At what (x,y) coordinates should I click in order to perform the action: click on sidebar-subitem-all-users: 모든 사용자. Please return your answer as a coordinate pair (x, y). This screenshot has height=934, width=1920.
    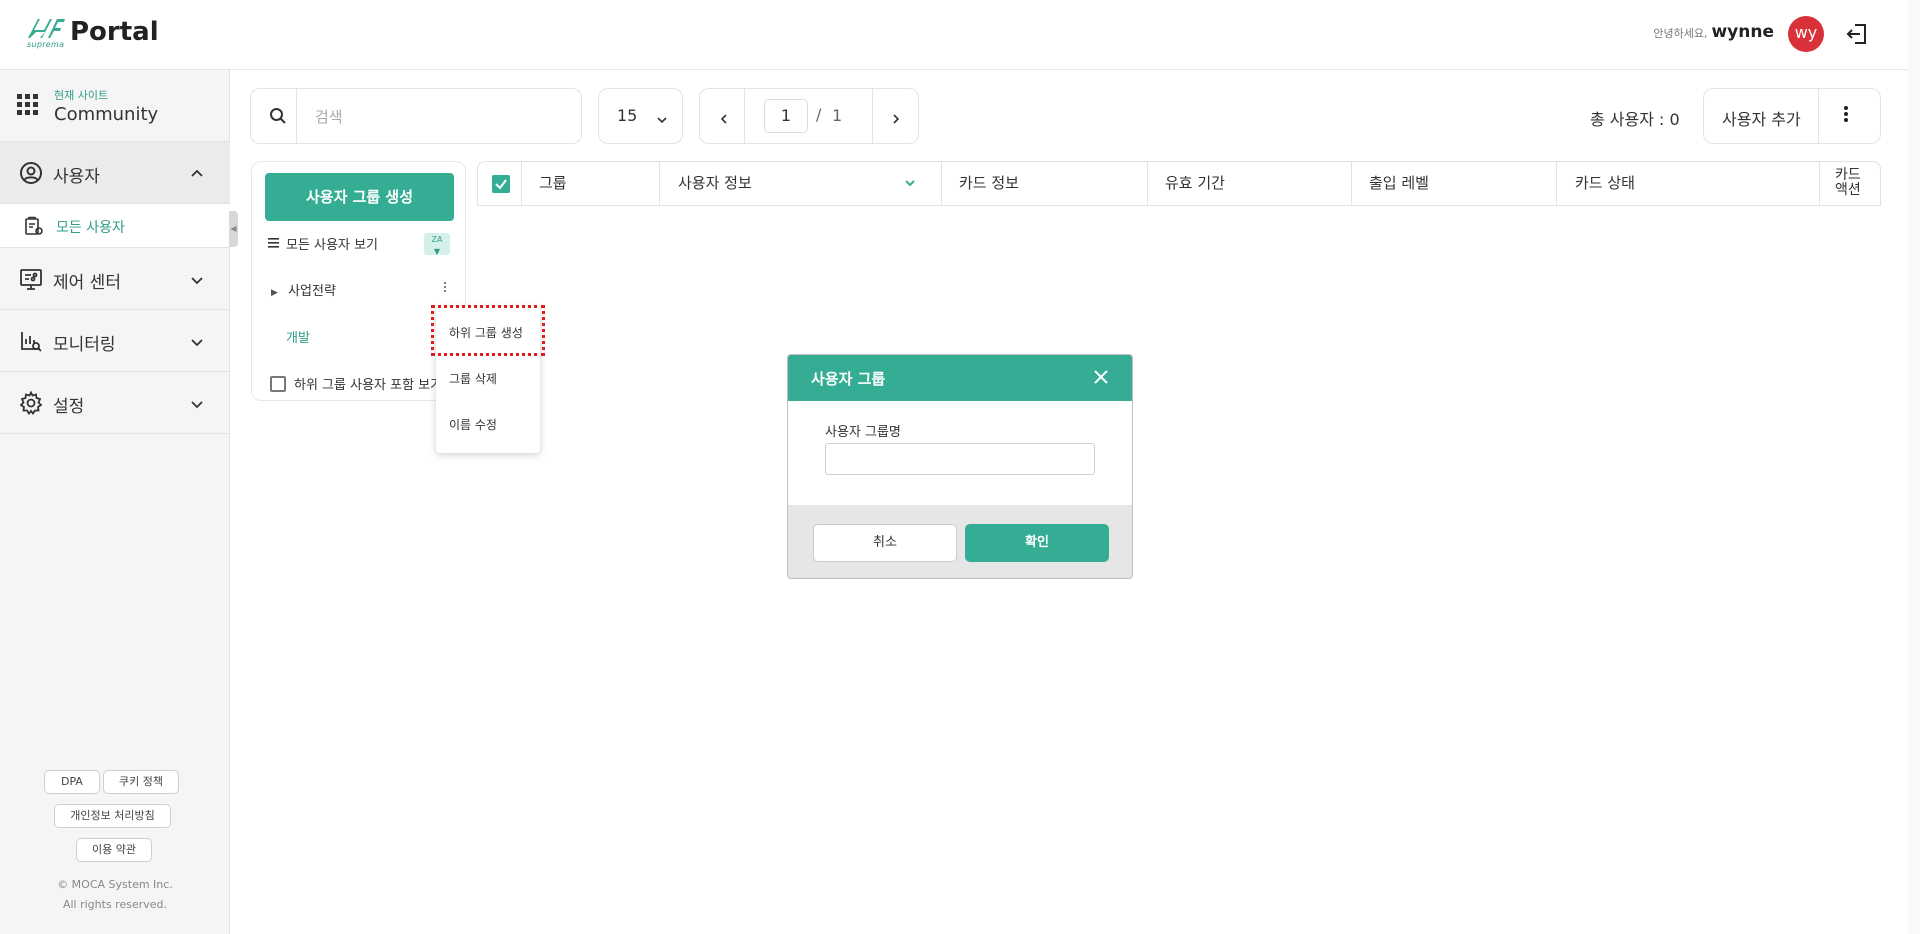
    Looking at the image, I should click on (115, 226).